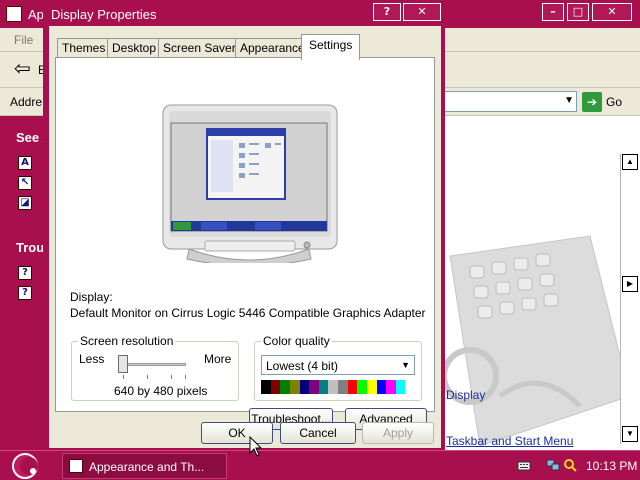 Image resolution: width=640 pixels, height=480 pixels. What do you see at coordinates (250, 183) in the screenshot?
I see `monitor-preview-icon` at bounding box center [250, 183].